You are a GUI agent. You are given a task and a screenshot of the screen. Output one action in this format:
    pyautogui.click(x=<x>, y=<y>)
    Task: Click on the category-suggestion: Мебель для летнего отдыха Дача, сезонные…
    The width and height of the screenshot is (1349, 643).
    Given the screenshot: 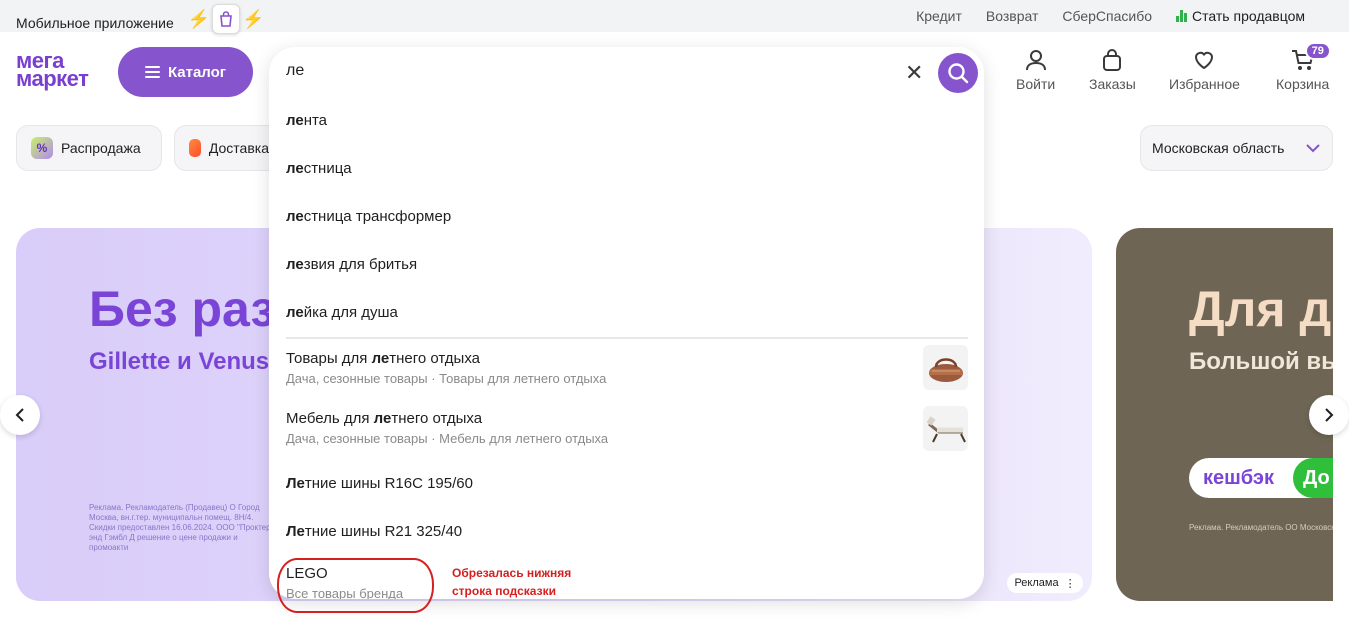 What is the action you would take?
    pyautogui.click(x=447, y=428)
    